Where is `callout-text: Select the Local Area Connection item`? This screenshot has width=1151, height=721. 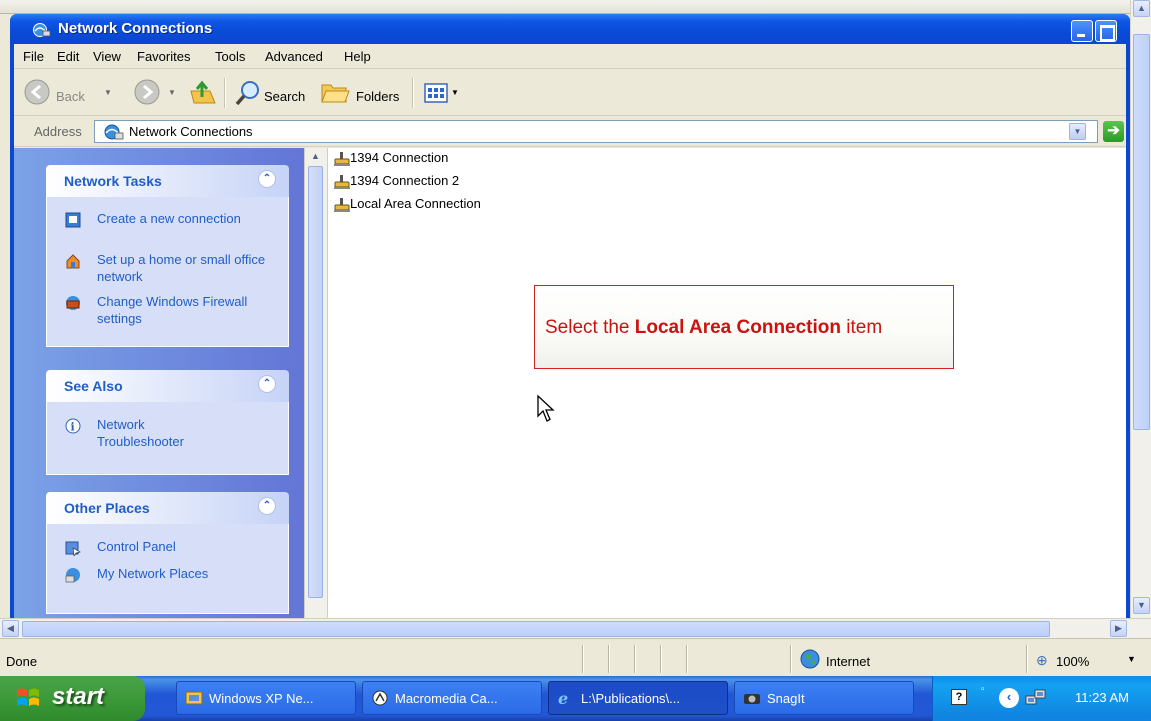 callout-text: Select the Local Area Connection item is located at coordinates (713, 328).